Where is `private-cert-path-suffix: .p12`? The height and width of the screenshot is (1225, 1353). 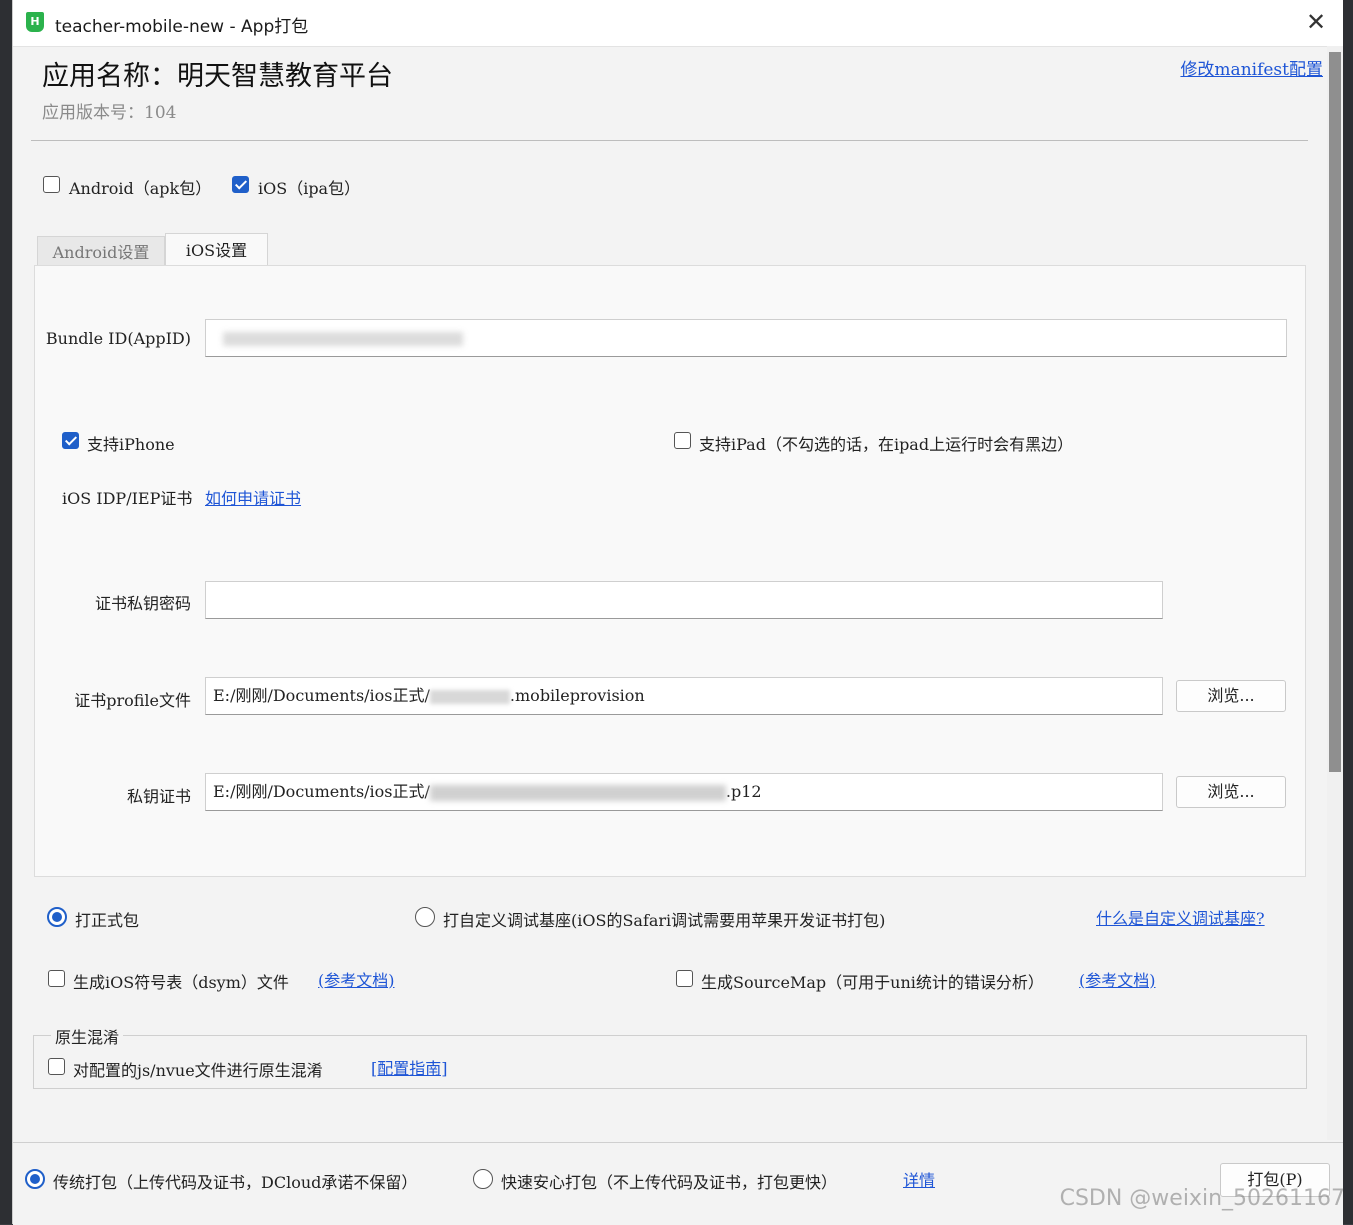 private-cert-path-suffix: .p12 is located at coordinates (743, 791).